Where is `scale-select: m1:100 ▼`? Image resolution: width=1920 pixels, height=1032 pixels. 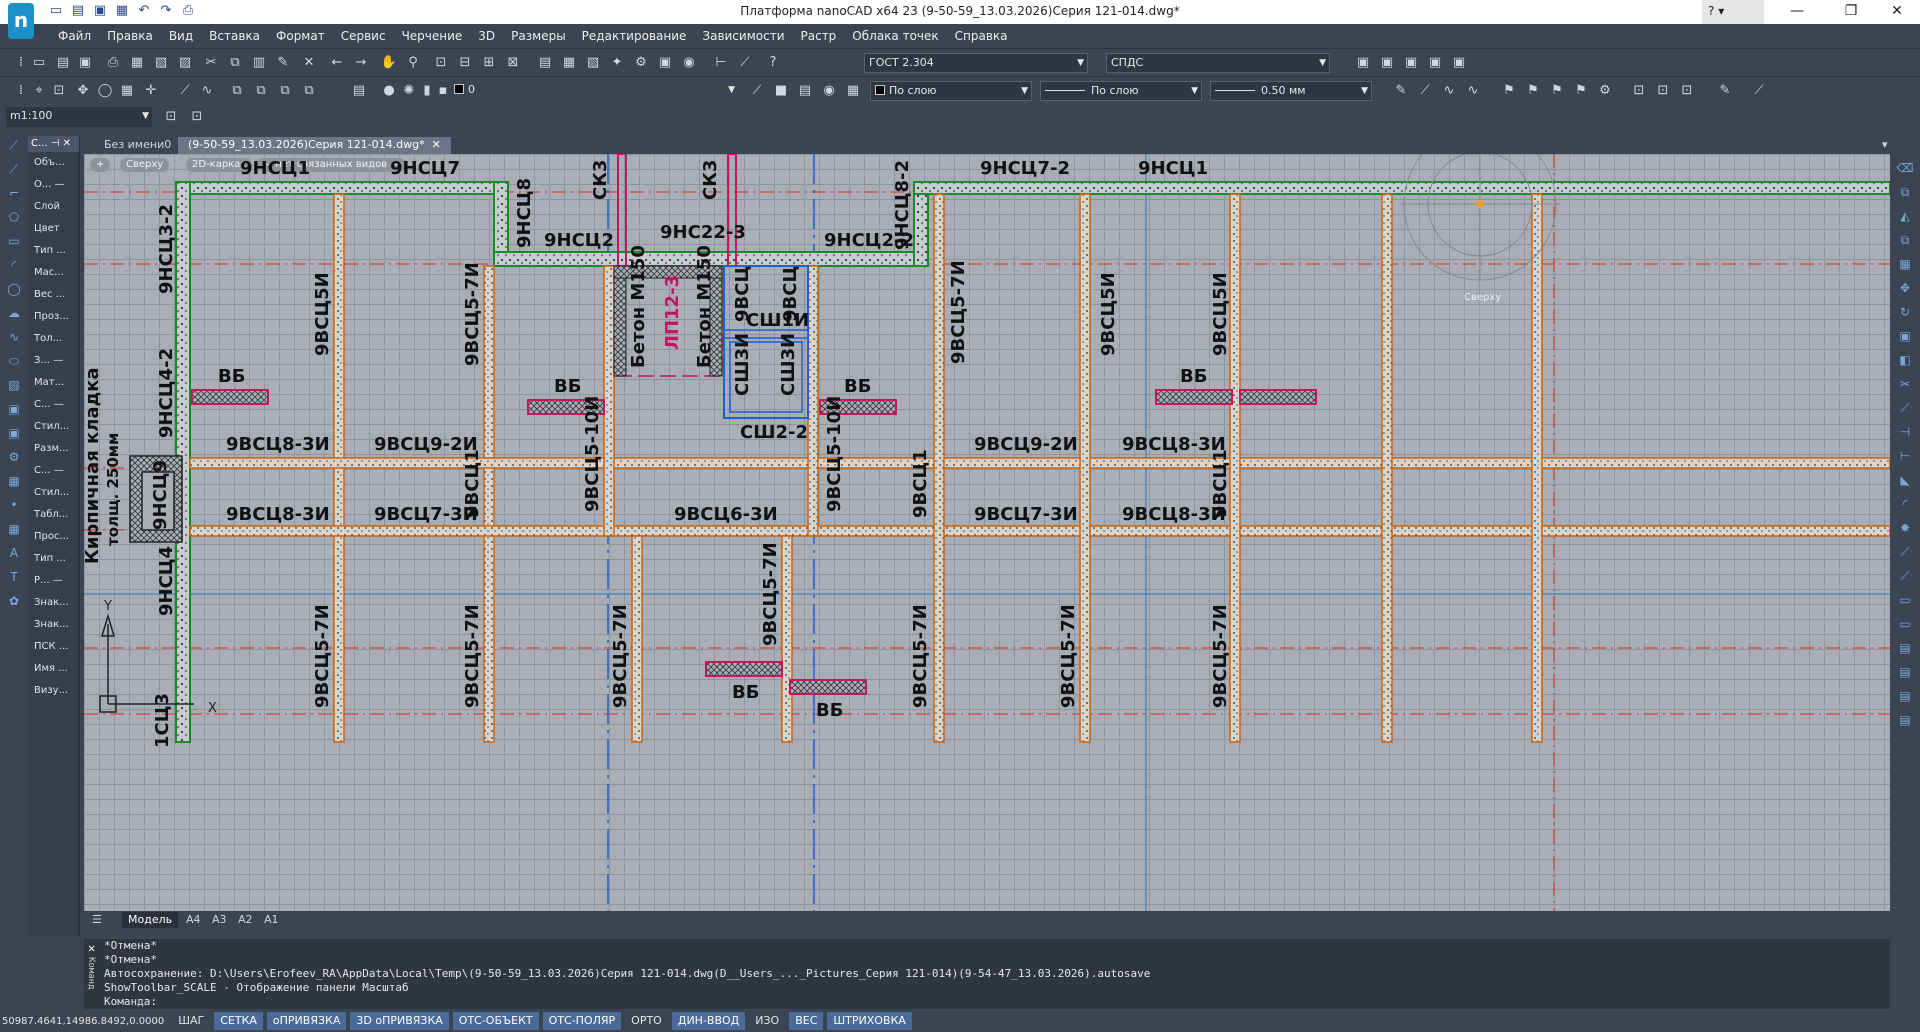 scale-select: m1:100 ▼ is located at coordinates (79, 117).